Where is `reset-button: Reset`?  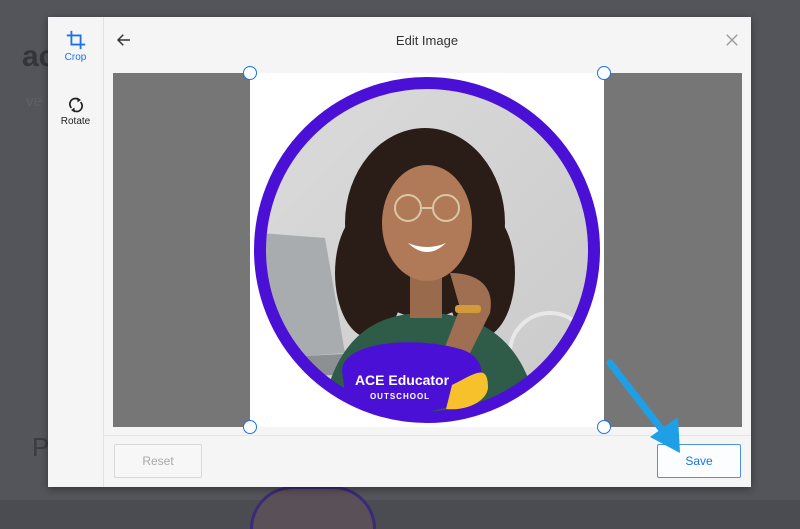 reset-button: Reset is located at coordinates (158, 461).